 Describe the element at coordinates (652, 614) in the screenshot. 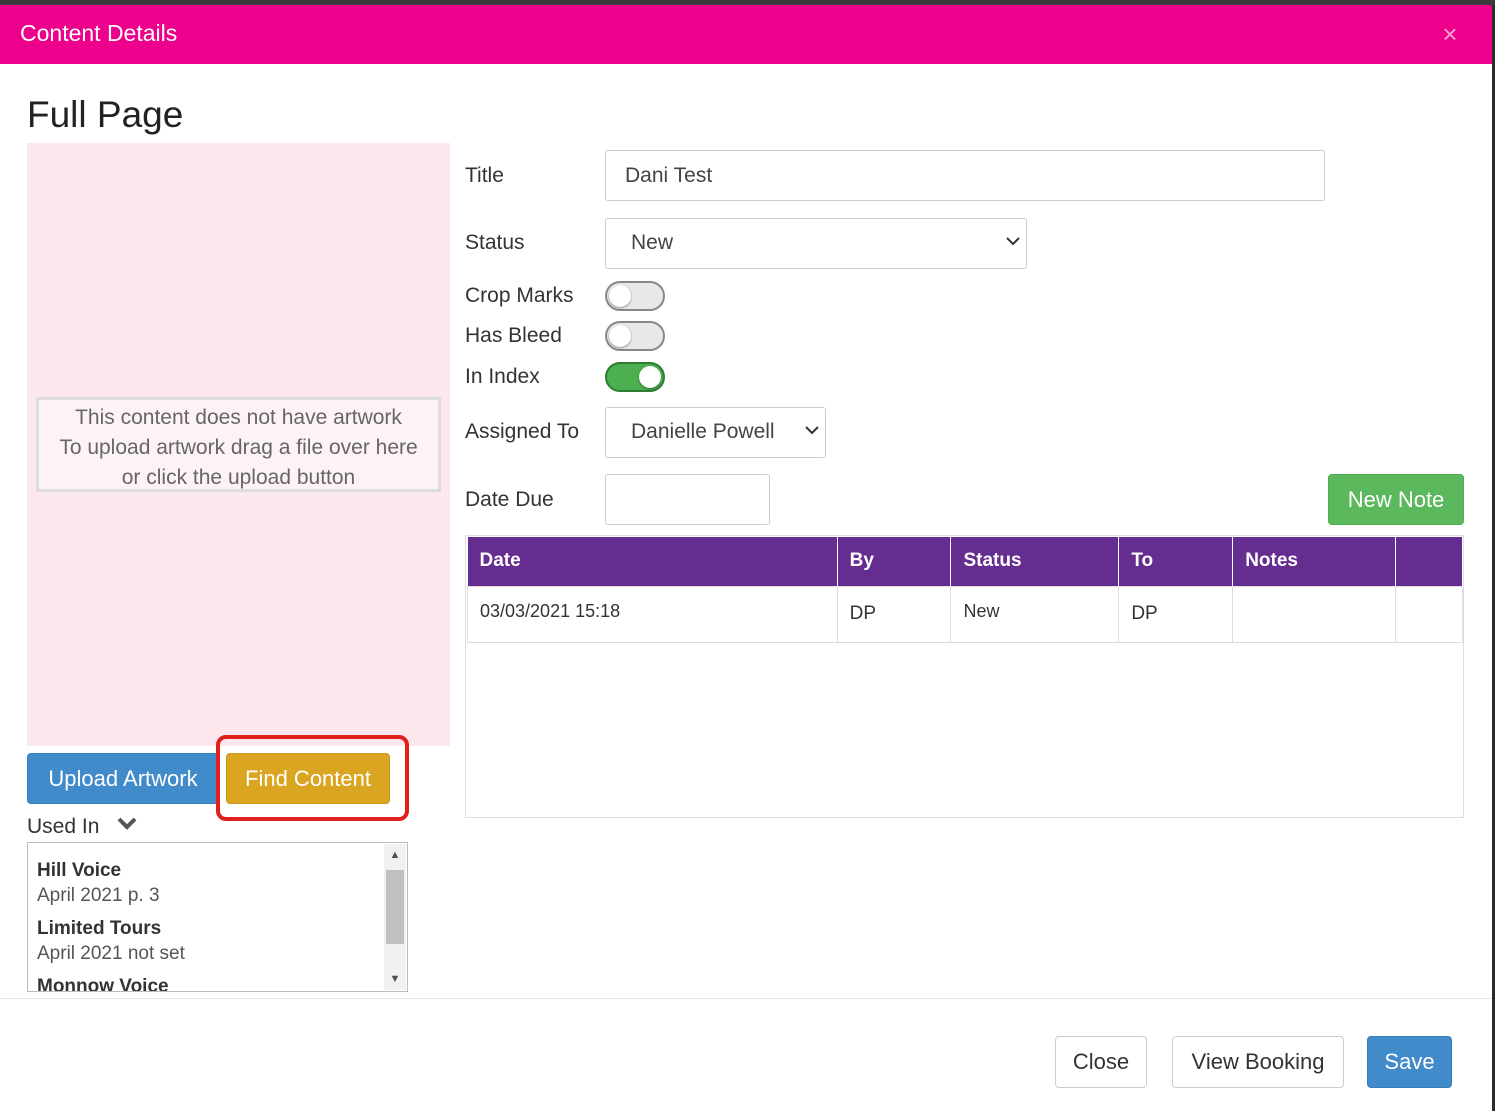

I see `cell-date: 03/03/2021 15:18` at that location.